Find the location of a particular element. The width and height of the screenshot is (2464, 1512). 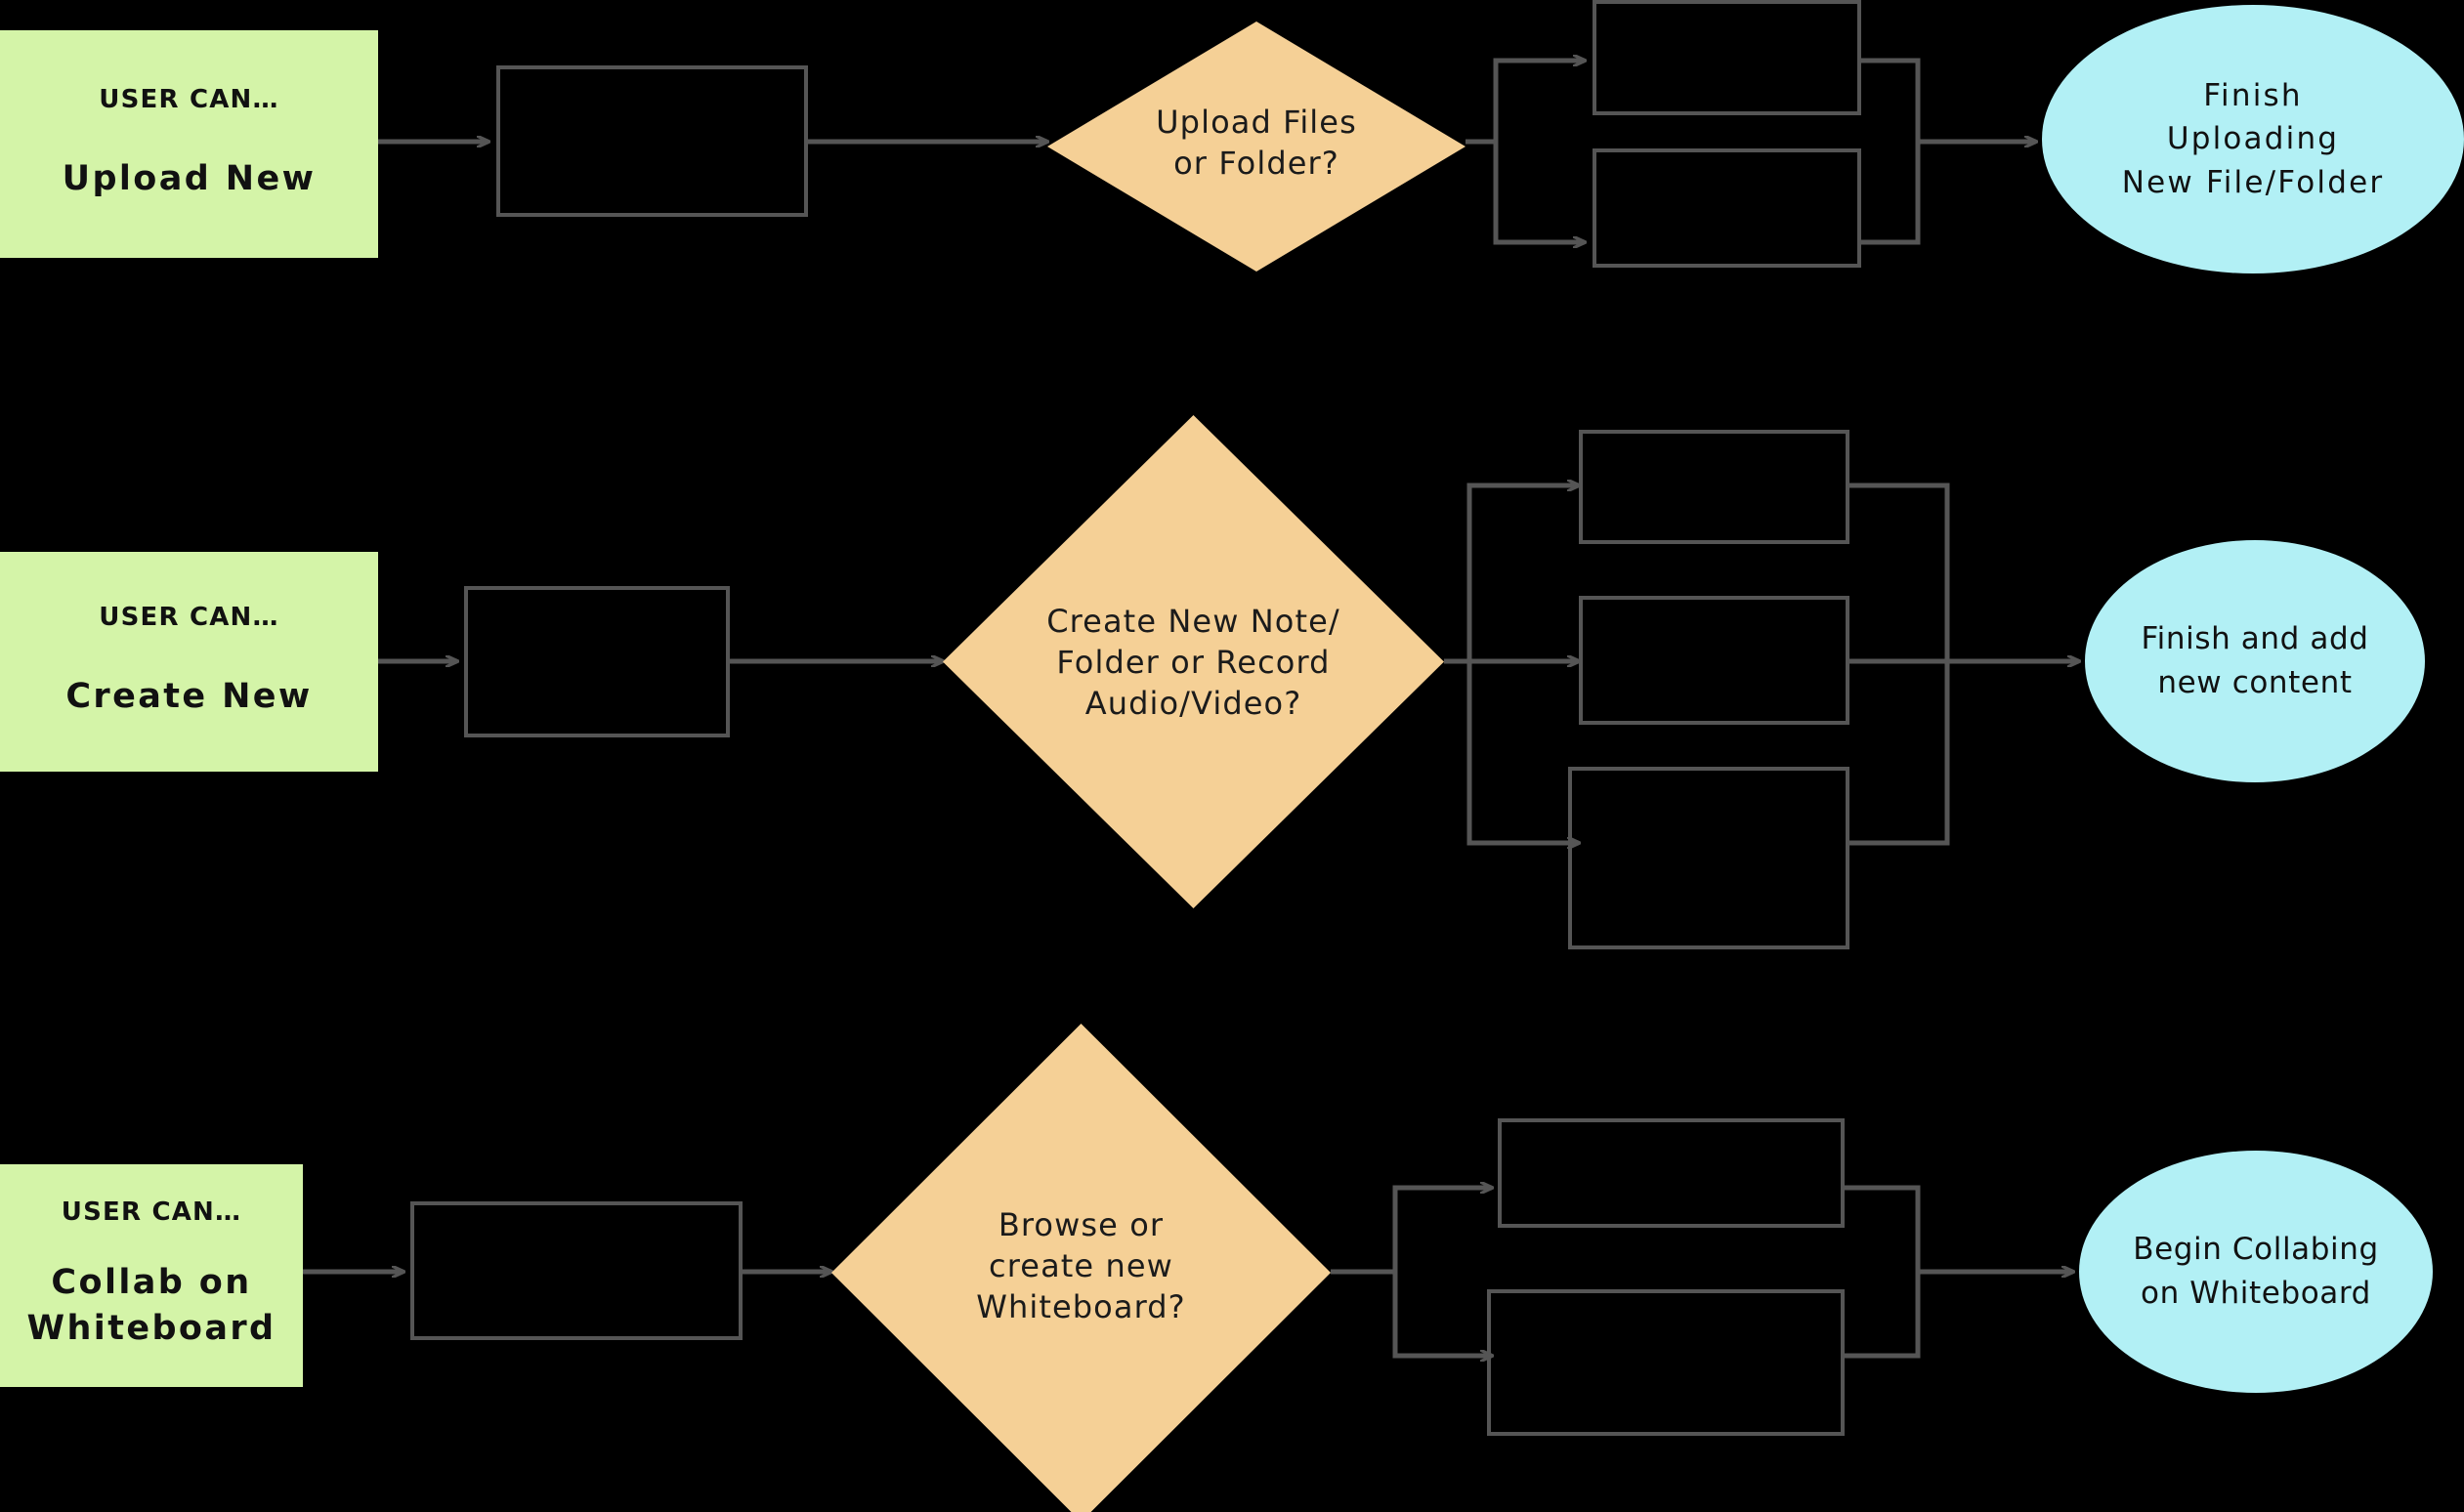

terminator-label: Begin Collabing on Whiteboard is located at coordinates (2256, 1271).